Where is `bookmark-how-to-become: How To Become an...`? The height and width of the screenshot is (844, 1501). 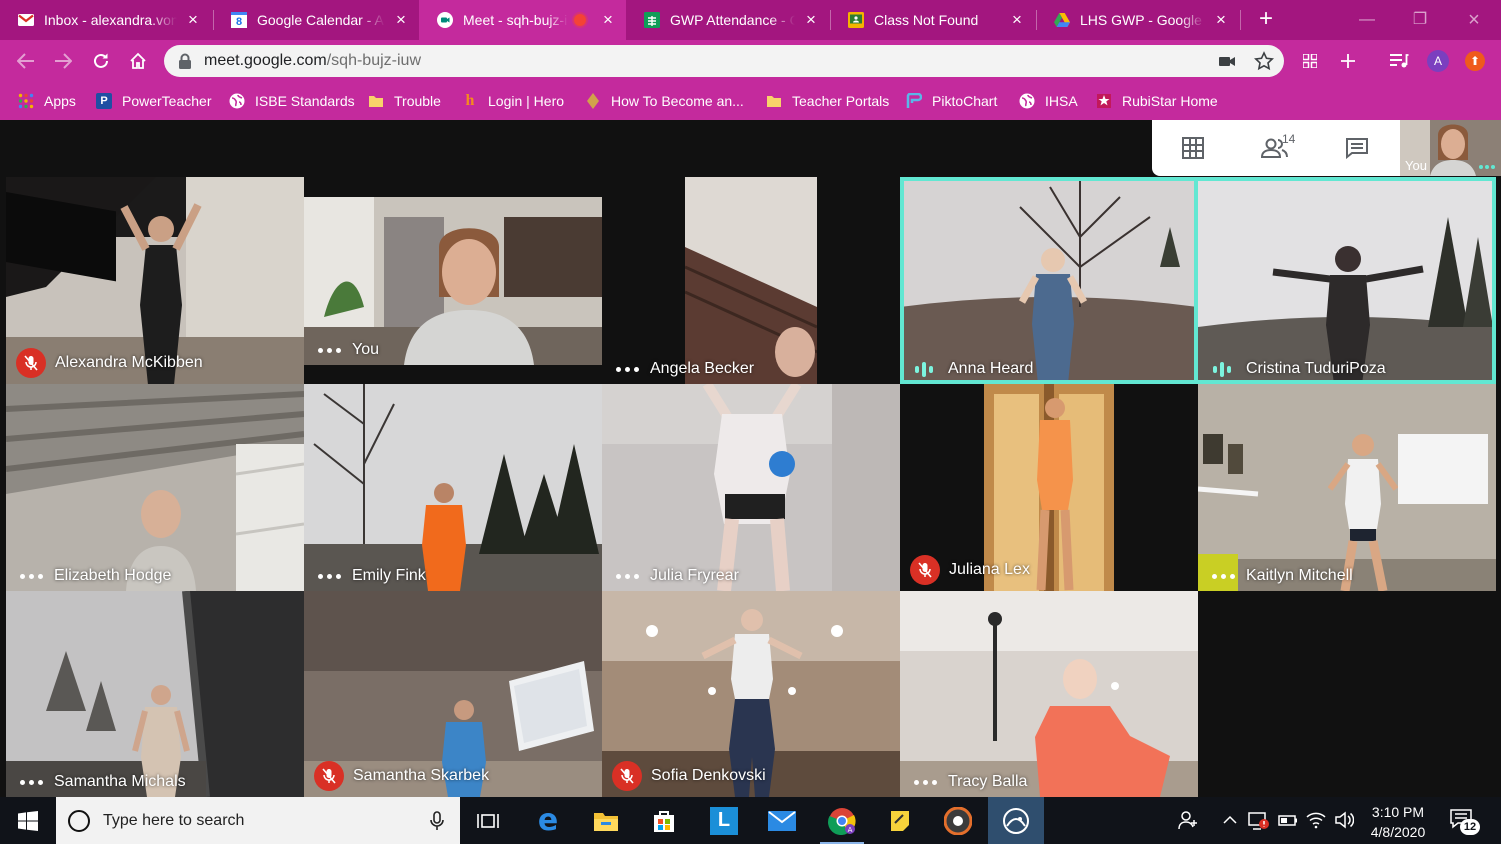 bookmark-how-to-become: How To Become an... is located at coordinates (664, 101).